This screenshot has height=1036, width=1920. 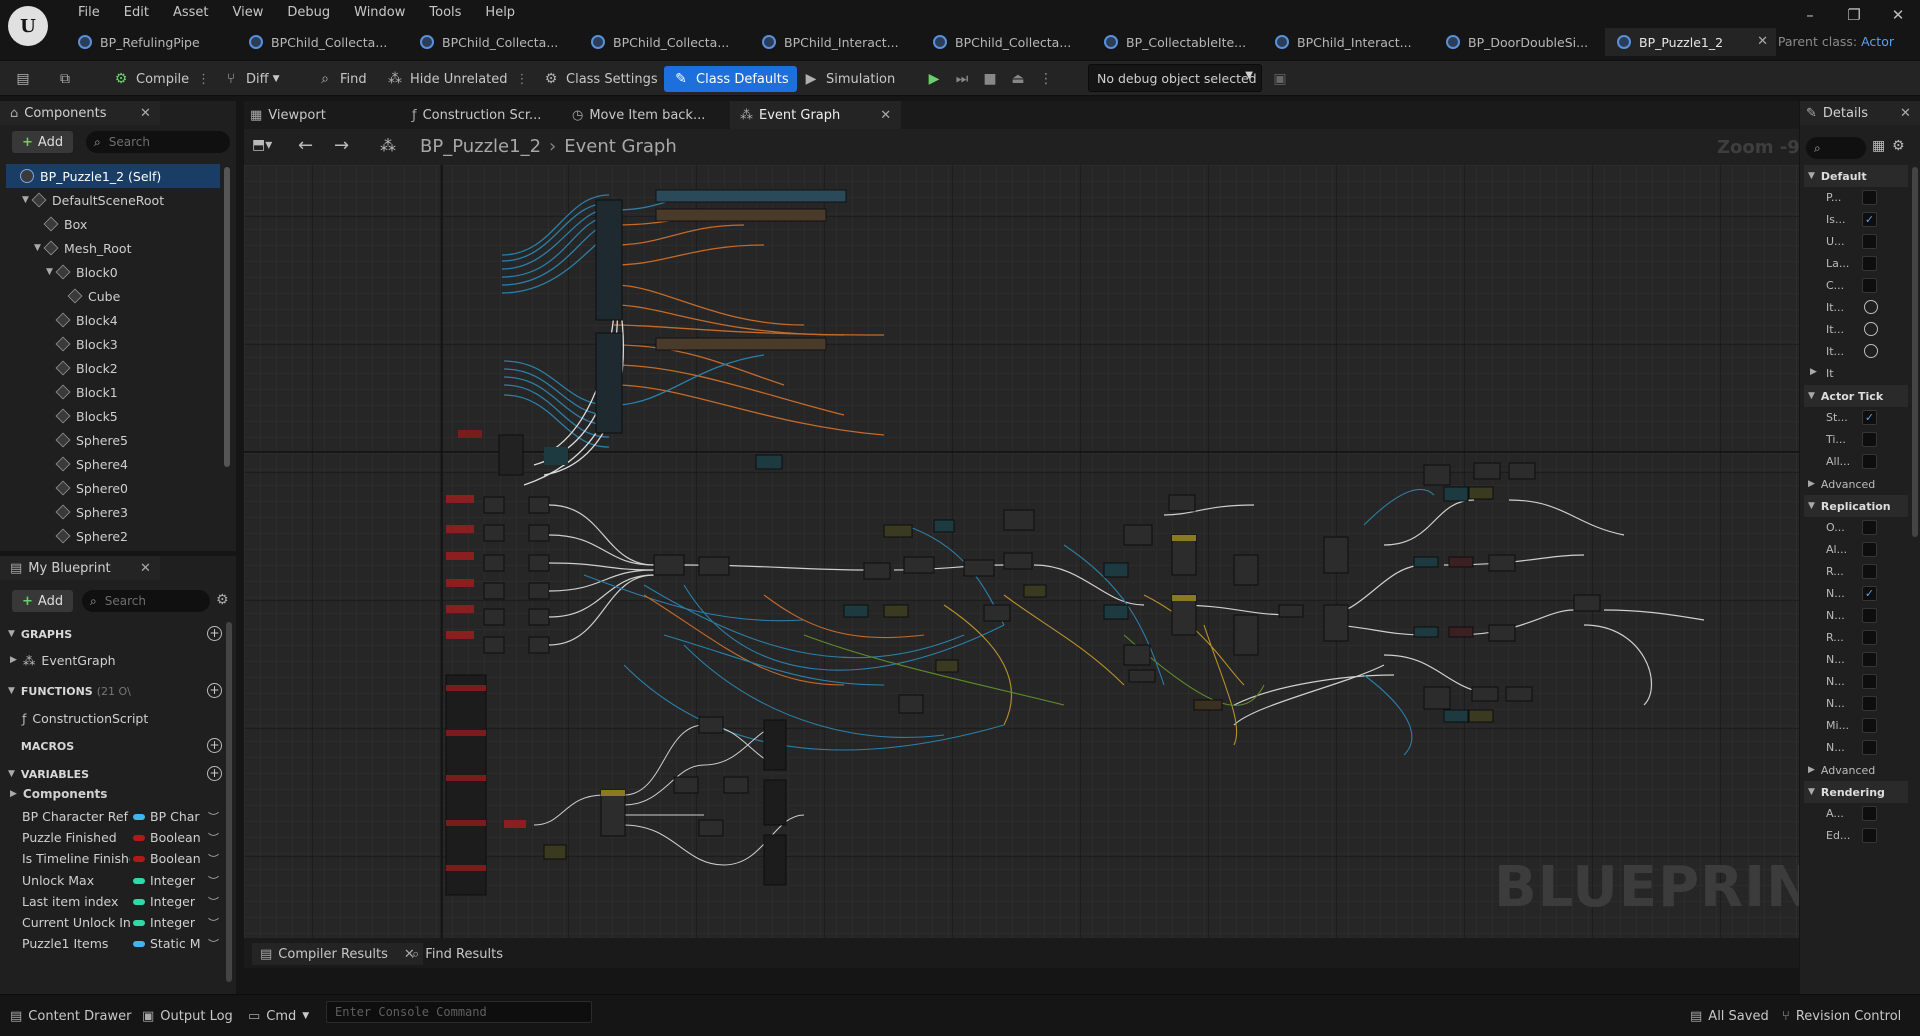 I want to click on add-variable-icon: +, so click(x=214, y=773).